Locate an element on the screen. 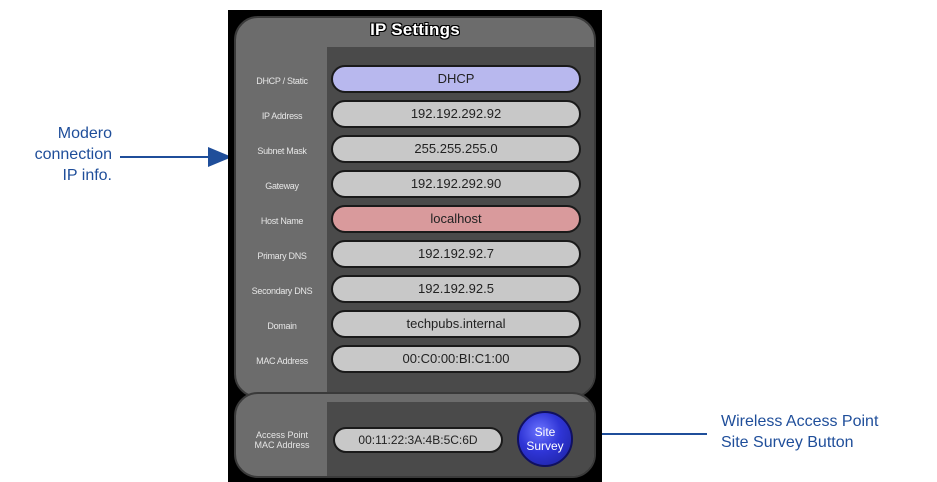 This screenshot has width=937, height=482. site-survey-label-line1: Site is located at coordinates (545, 432).